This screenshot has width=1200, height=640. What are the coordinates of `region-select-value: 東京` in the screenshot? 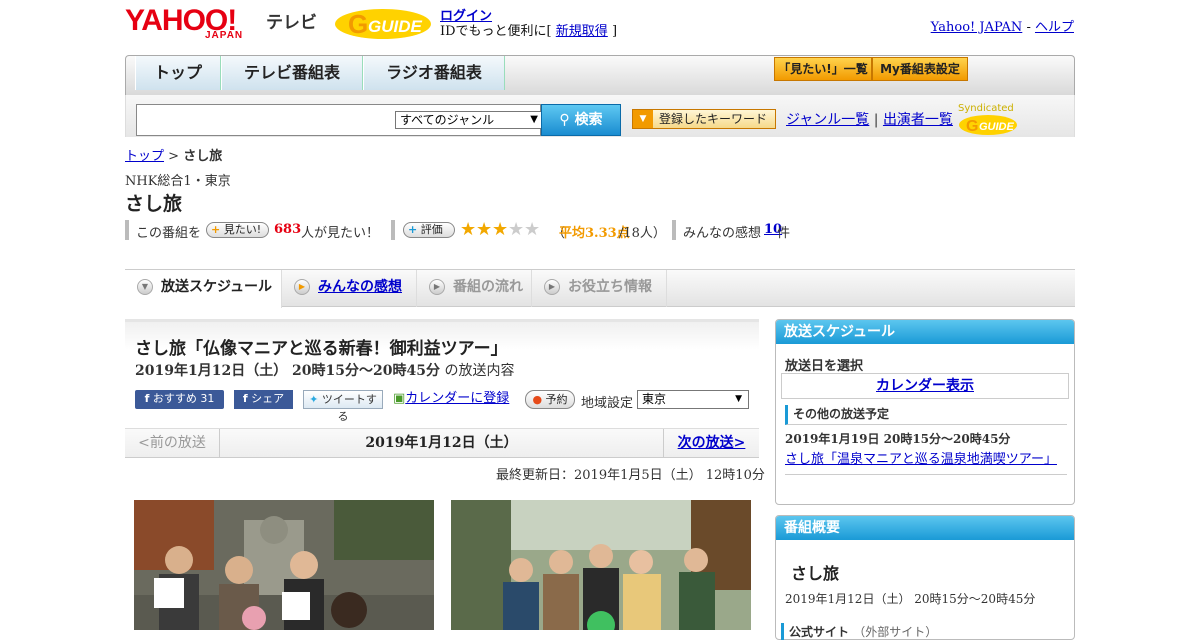 It's located at (654, 399).